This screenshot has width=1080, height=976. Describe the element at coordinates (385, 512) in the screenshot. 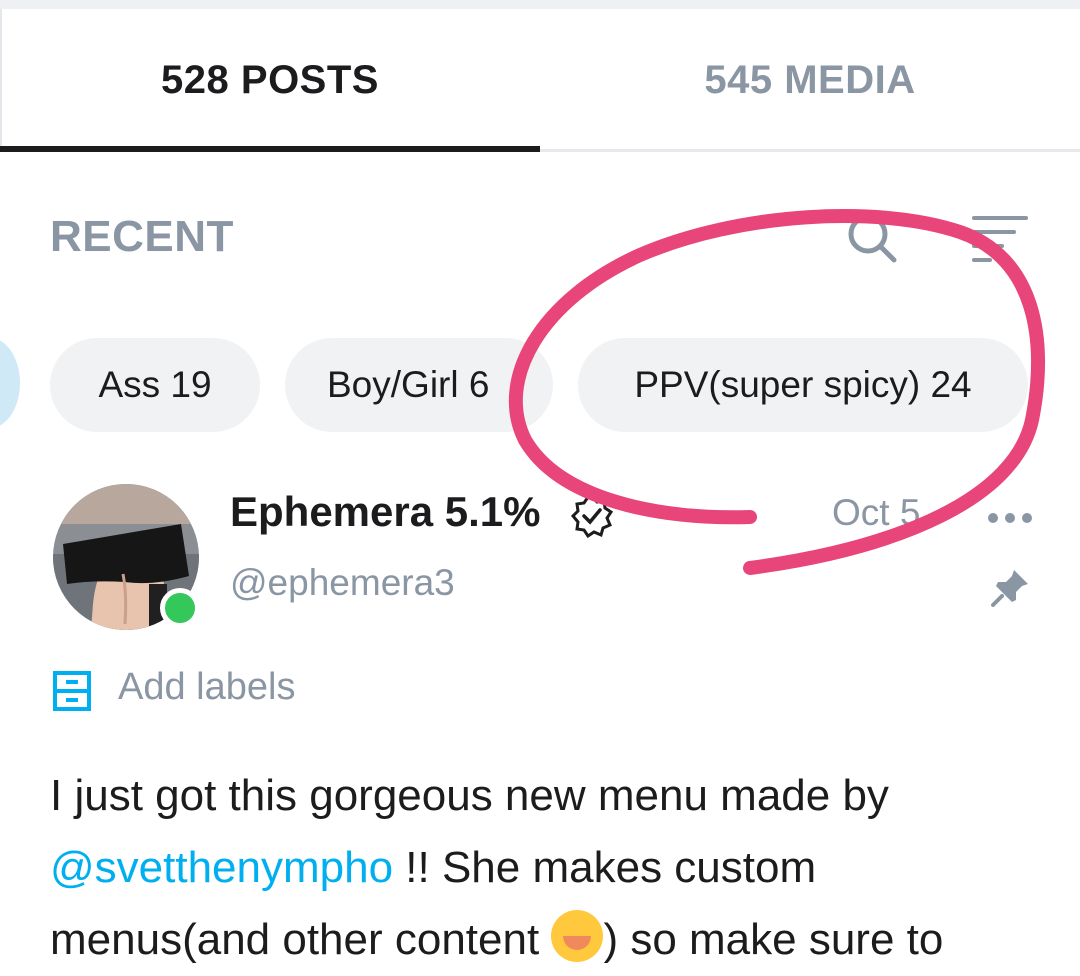

I see `author-name: Ephemera 5.1%` at that location.